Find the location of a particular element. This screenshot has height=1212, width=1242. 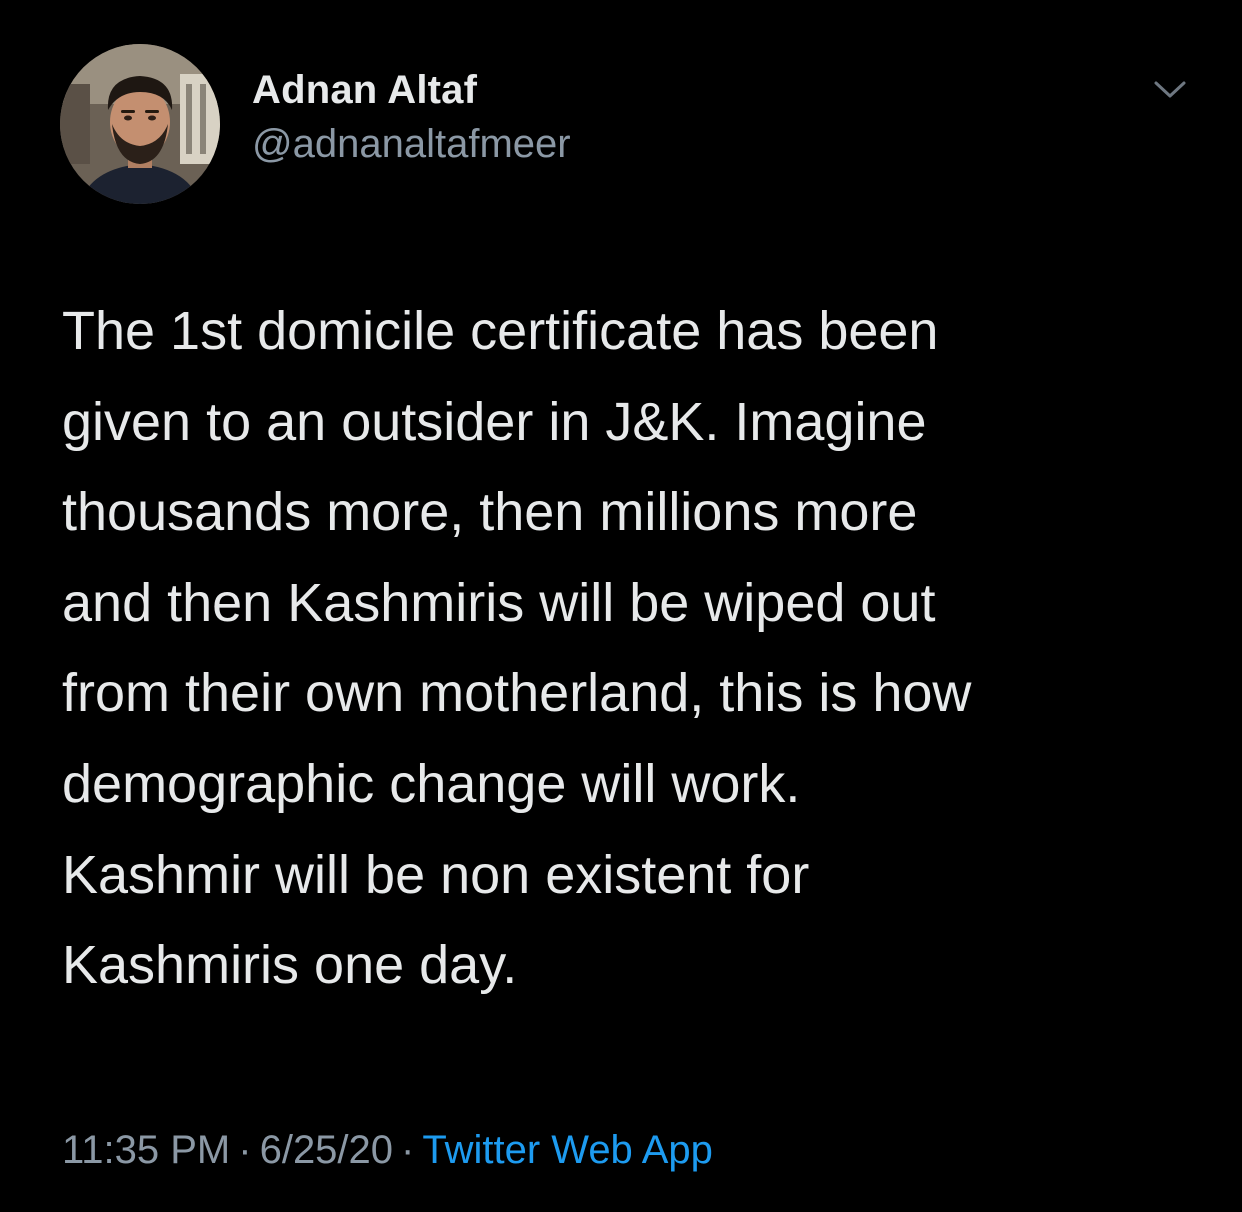

tweet-source-link: Twitter Web App is located at coordinates (567, 1150).